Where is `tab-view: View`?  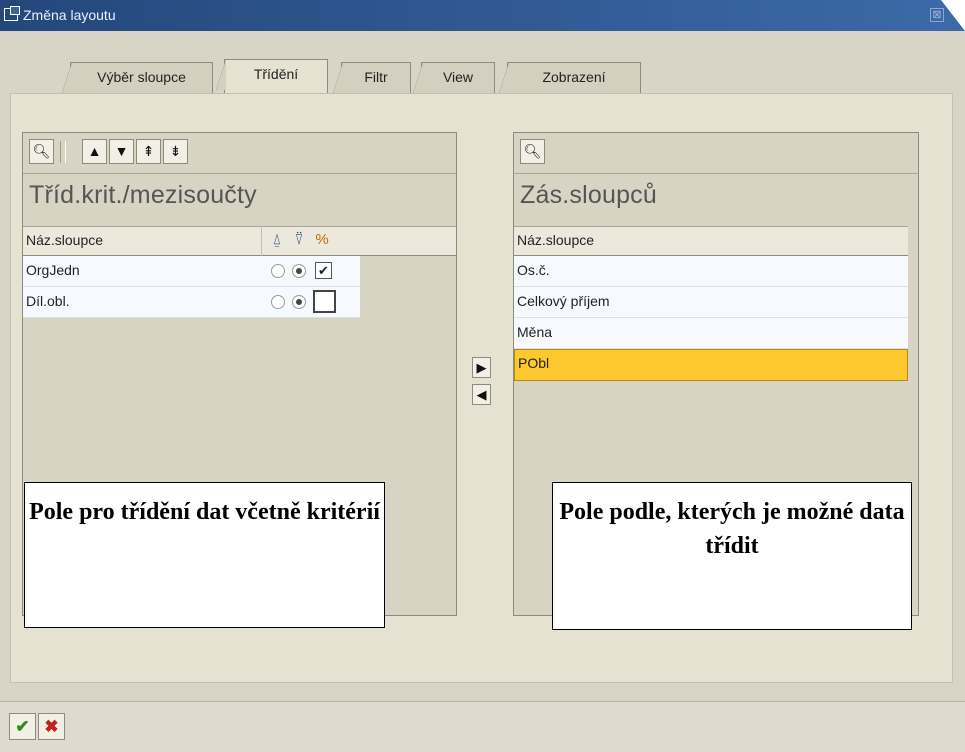 tab-view: View is located at coordinates (454, 77).